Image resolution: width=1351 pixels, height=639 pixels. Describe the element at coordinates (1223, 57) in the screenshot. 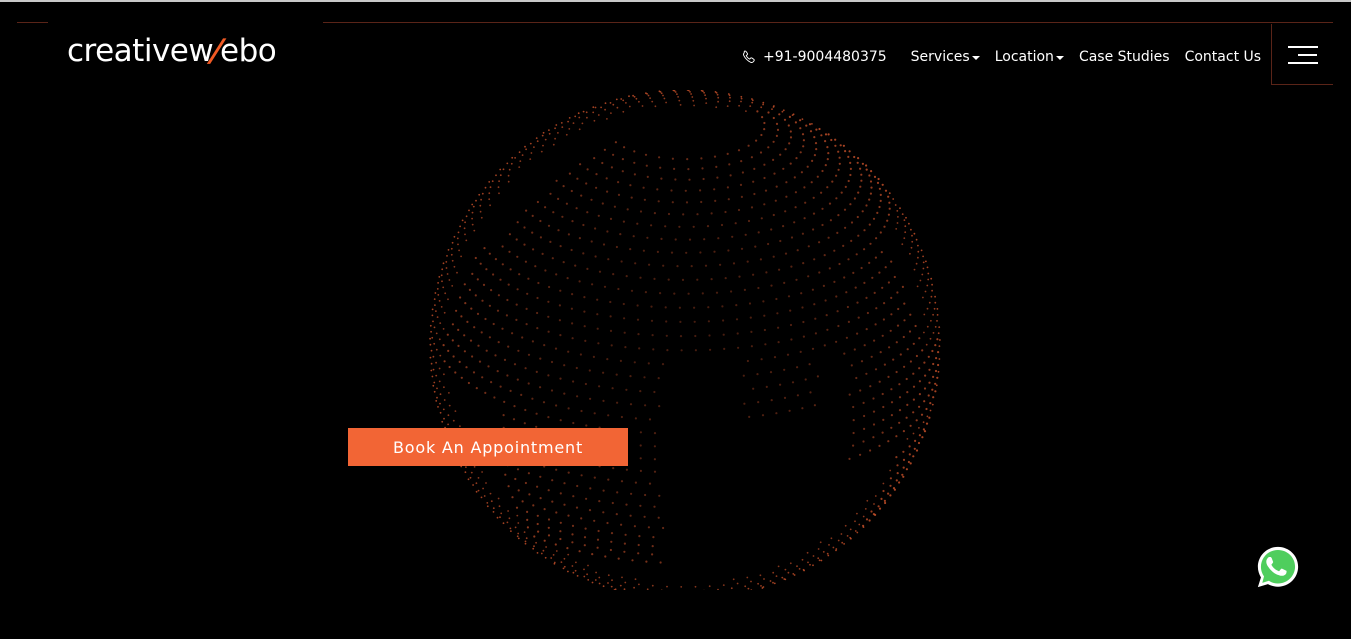

I see `nav-item-contact-us: Contact Us` at that location.